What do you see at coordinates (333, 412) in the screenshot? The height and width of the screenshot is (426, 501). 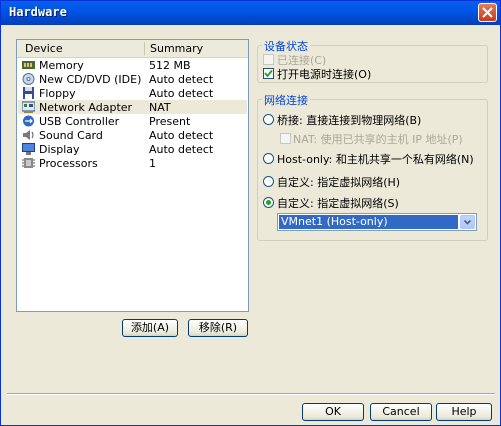 I see `ok-button: OK` at bounding box center [333, 412].